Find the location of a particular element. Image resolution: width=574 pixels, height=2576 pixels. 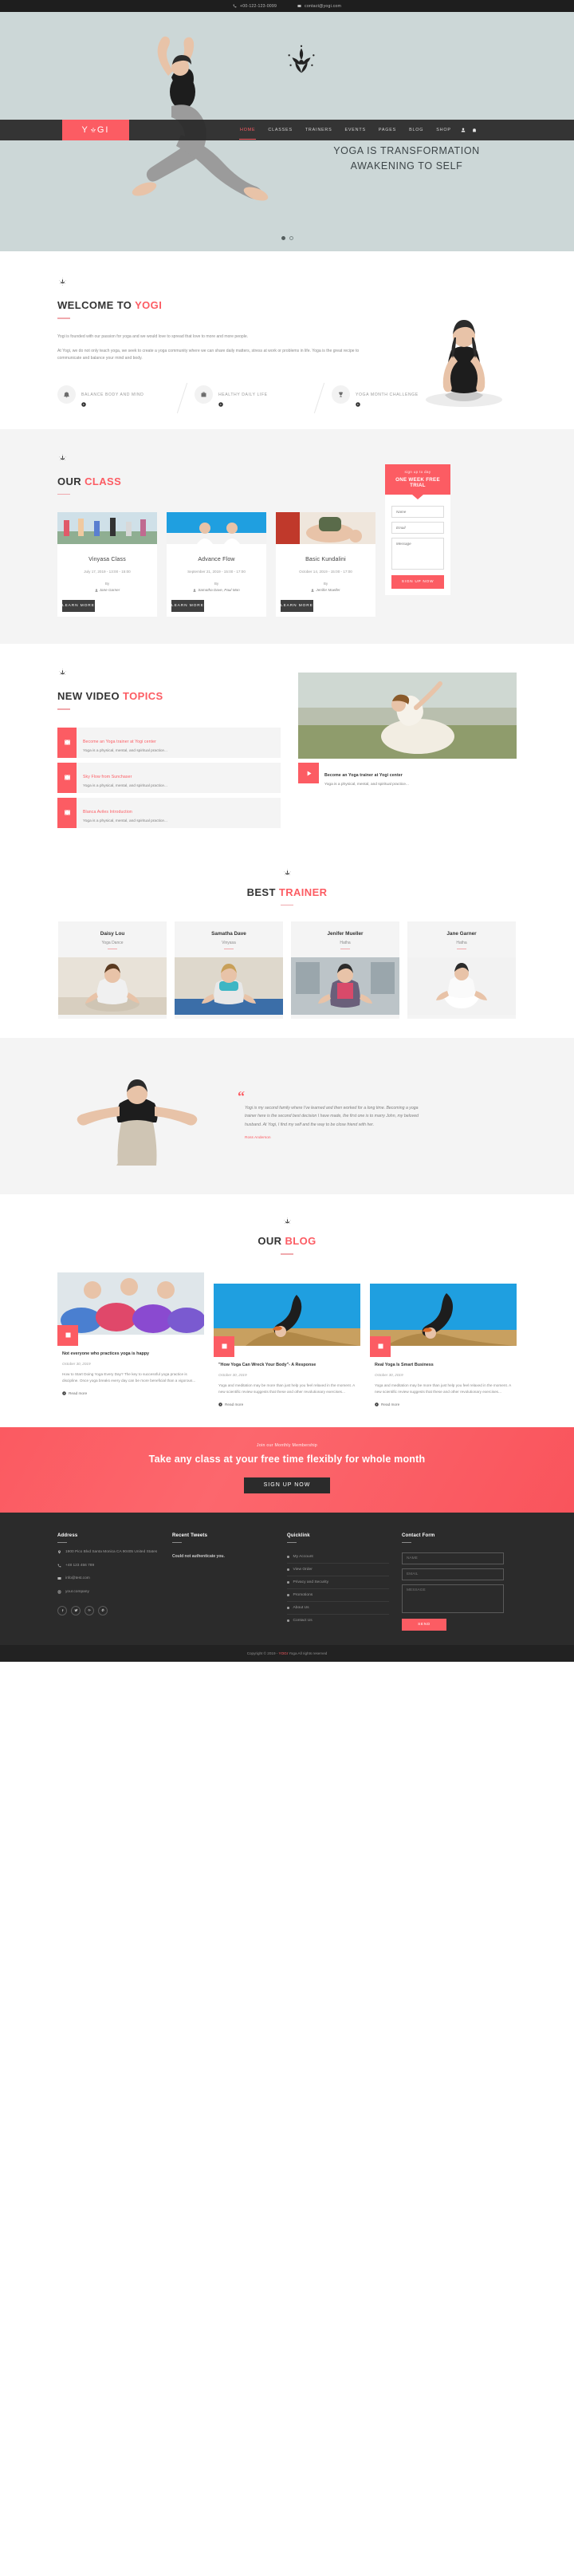

class-author: Samatha Dave, Paul Man is located at coordinates (216, 590).